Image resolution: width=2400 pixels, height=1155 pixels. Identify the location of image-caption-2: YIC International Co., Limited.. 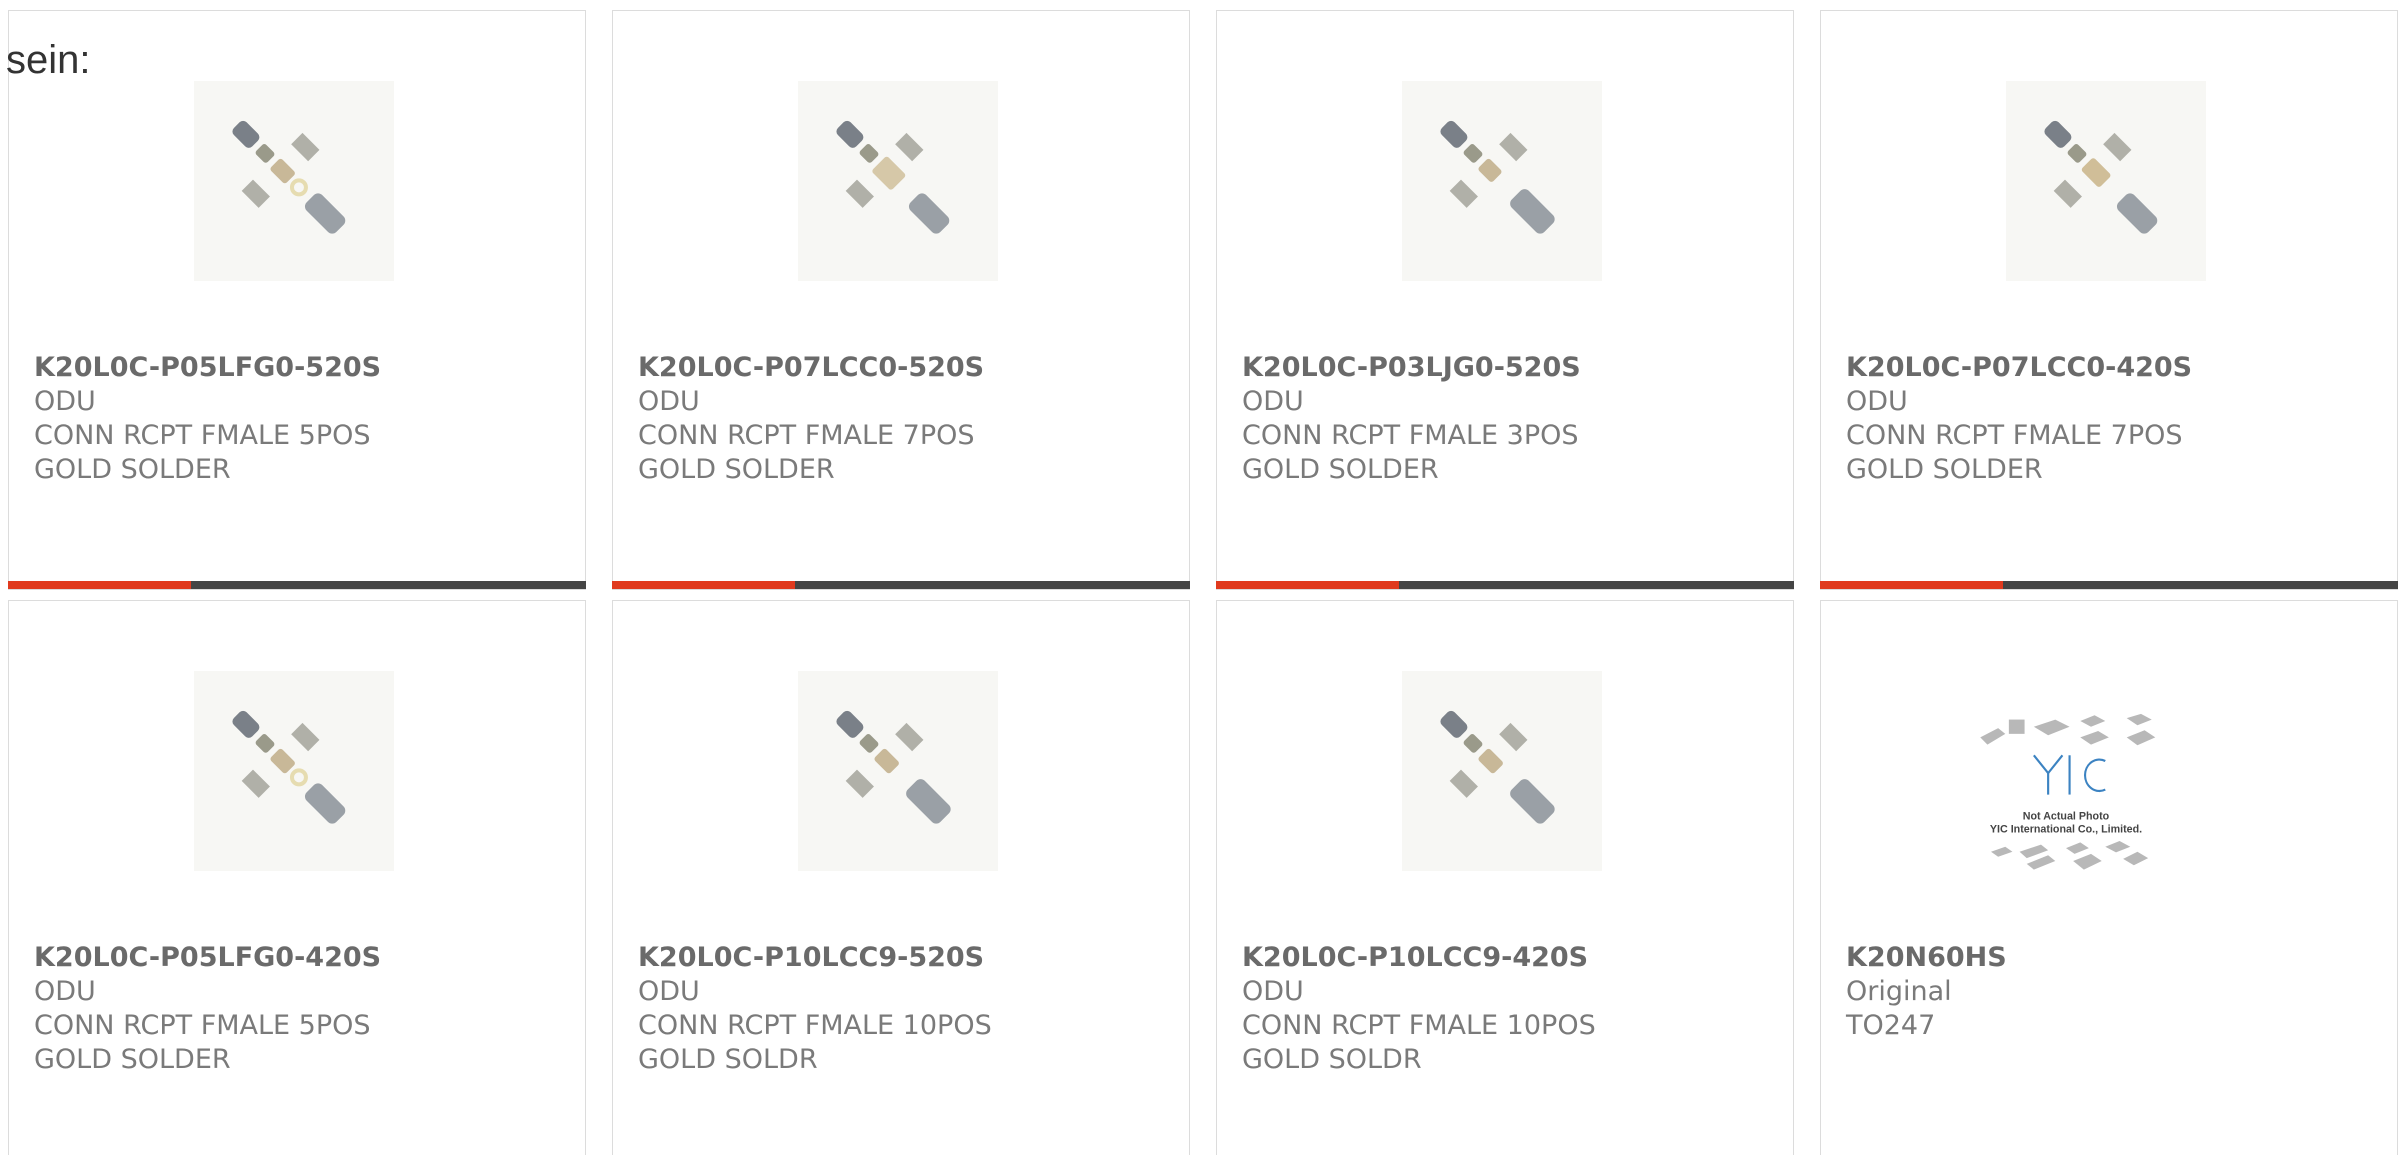
(2066, 829).